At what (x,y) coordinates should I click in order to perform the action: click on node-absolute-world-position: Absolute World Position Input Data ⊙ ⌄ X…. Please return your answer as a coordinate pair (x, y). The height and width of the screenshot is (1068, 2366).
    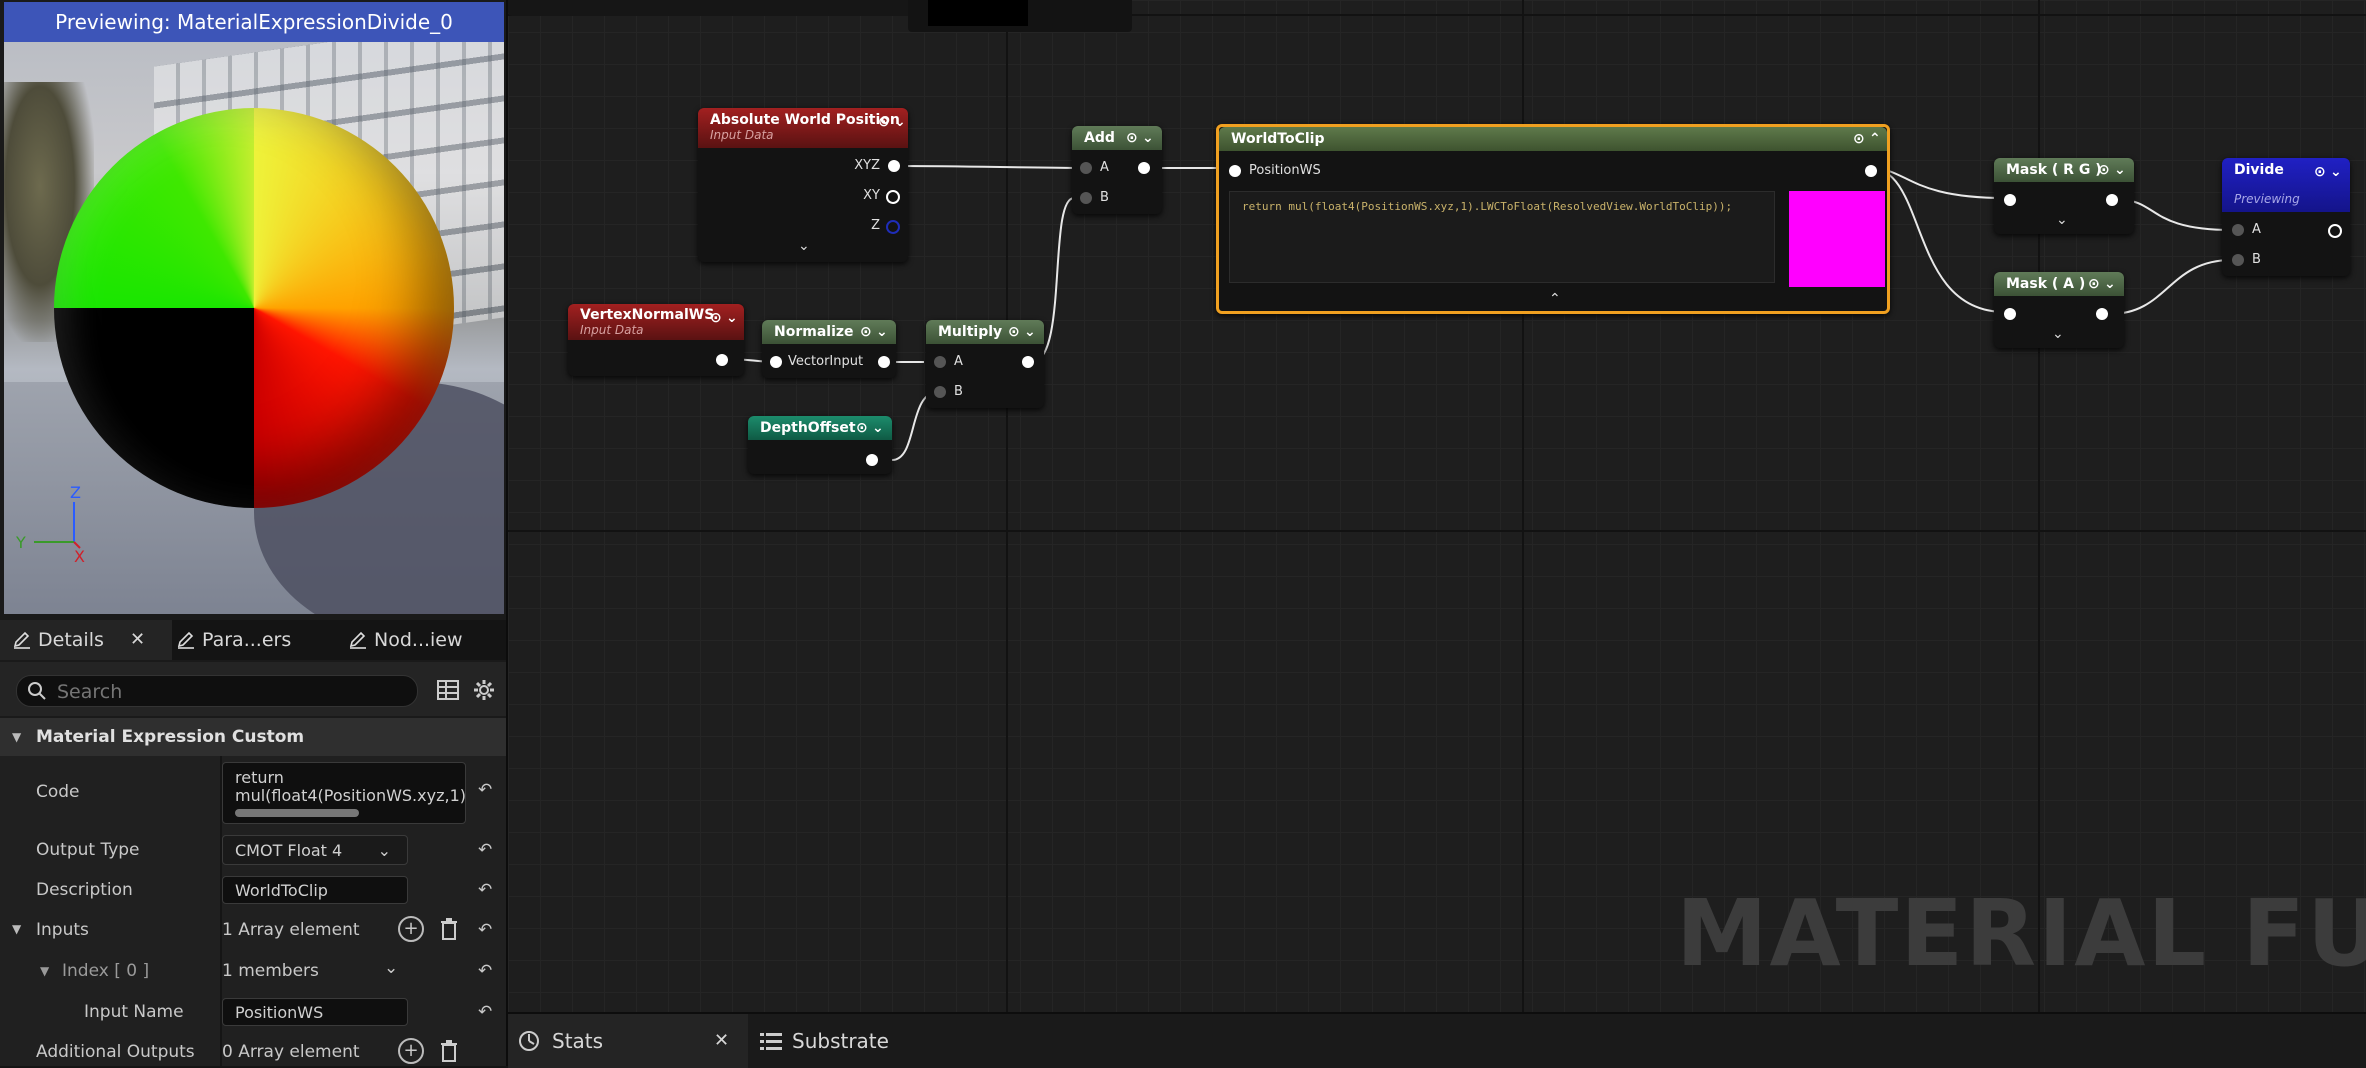
    Looking at the image, I should click on (803, 185).